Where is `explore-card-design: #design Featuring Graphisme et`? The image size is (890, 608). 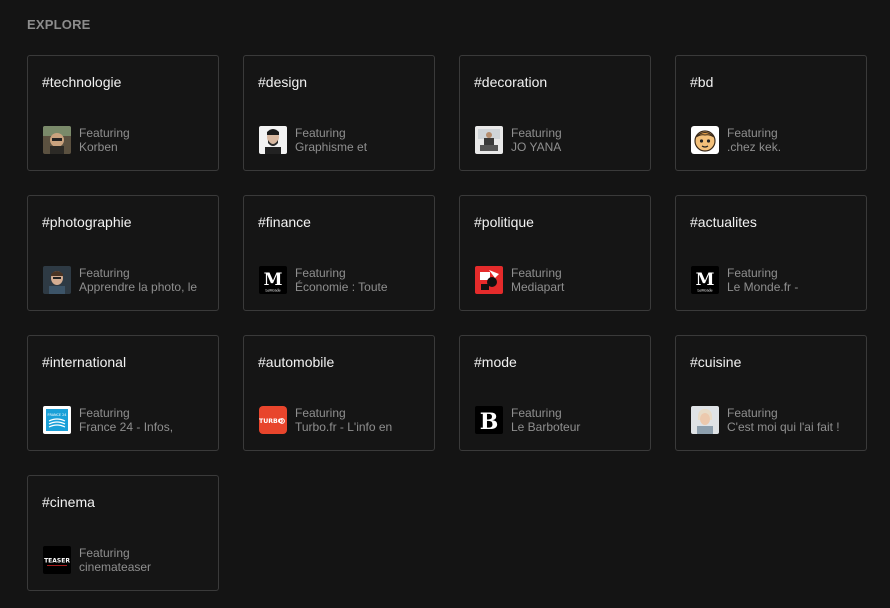 explore-card-design: #design Featuring Graphisme et is located at coordinates (339, 113).